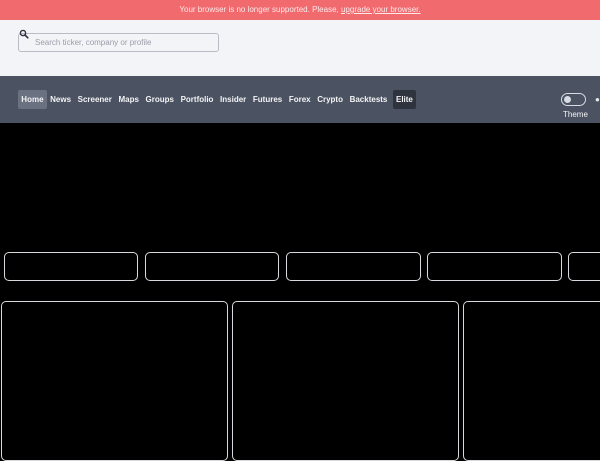 This screenshot has width=600, height=461. Describe the element at coordinates (567, 99) in the screenshot. I see `theme-toggle-knob` at that location.